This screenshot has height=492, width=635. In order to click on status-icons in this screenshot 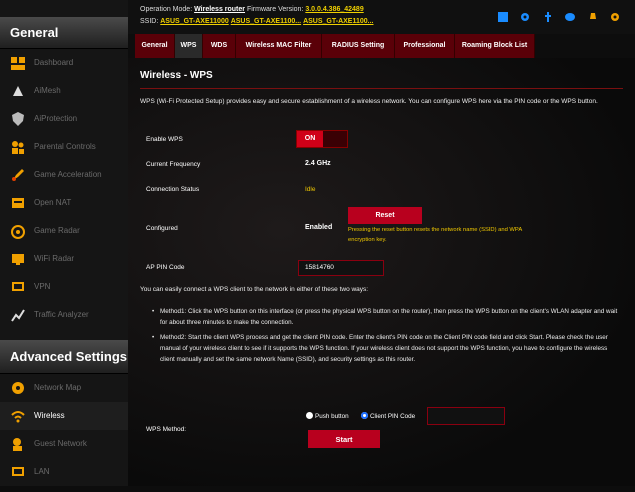, I will do `click(563, 18)`.